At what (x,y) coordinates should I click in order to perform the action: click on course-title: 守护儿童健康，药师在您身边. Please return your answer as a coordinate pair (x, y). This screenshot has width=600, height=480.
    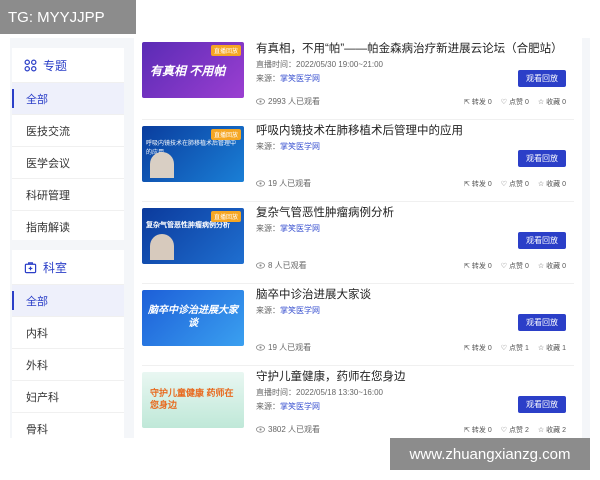
    Looking at the image, I should click on (416, 376).